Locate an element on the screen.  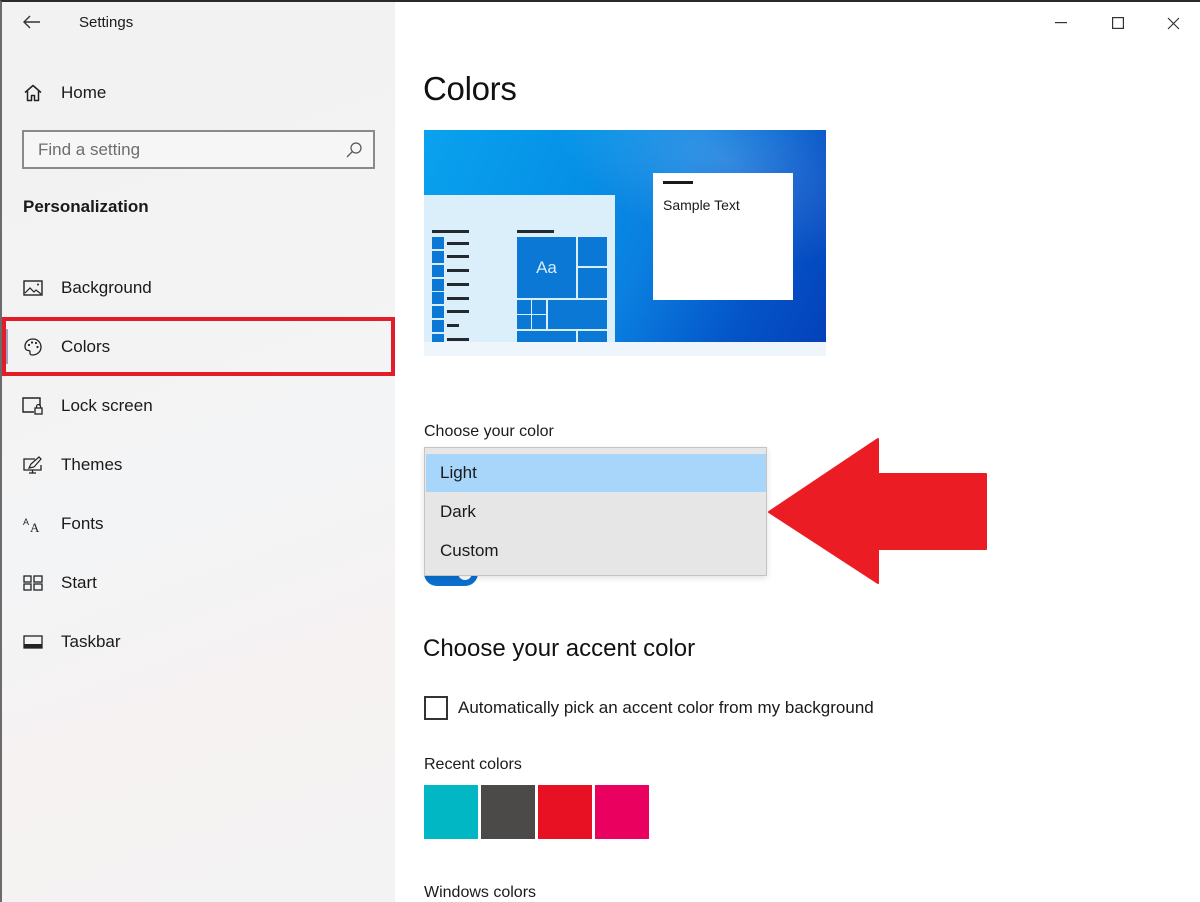
sidebar-item-label: Taskbar is located at coordinates (91, 641).